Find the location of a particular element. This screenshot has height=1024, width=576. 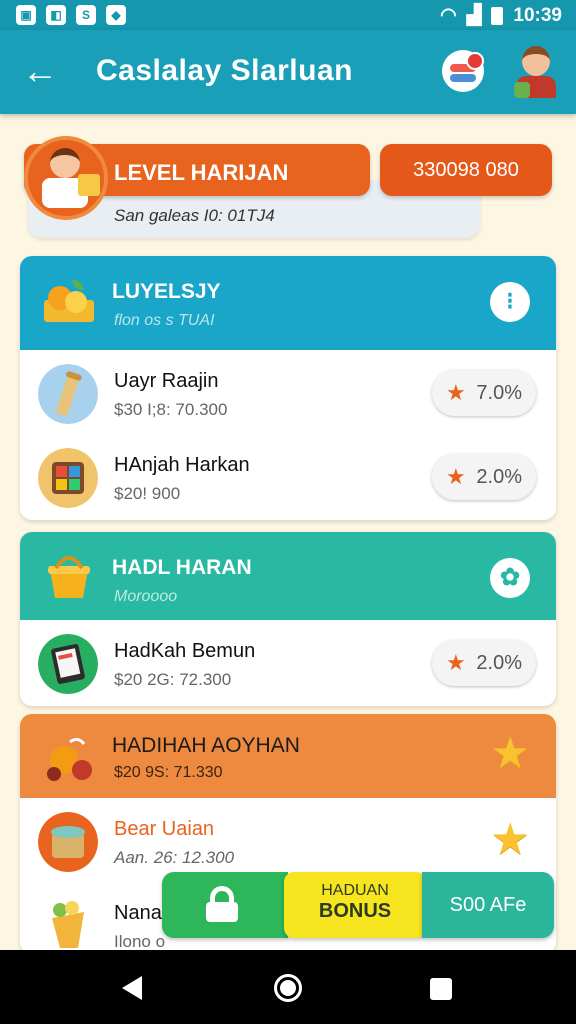

status-time: 10:39 is located at coordinates (537, 15).